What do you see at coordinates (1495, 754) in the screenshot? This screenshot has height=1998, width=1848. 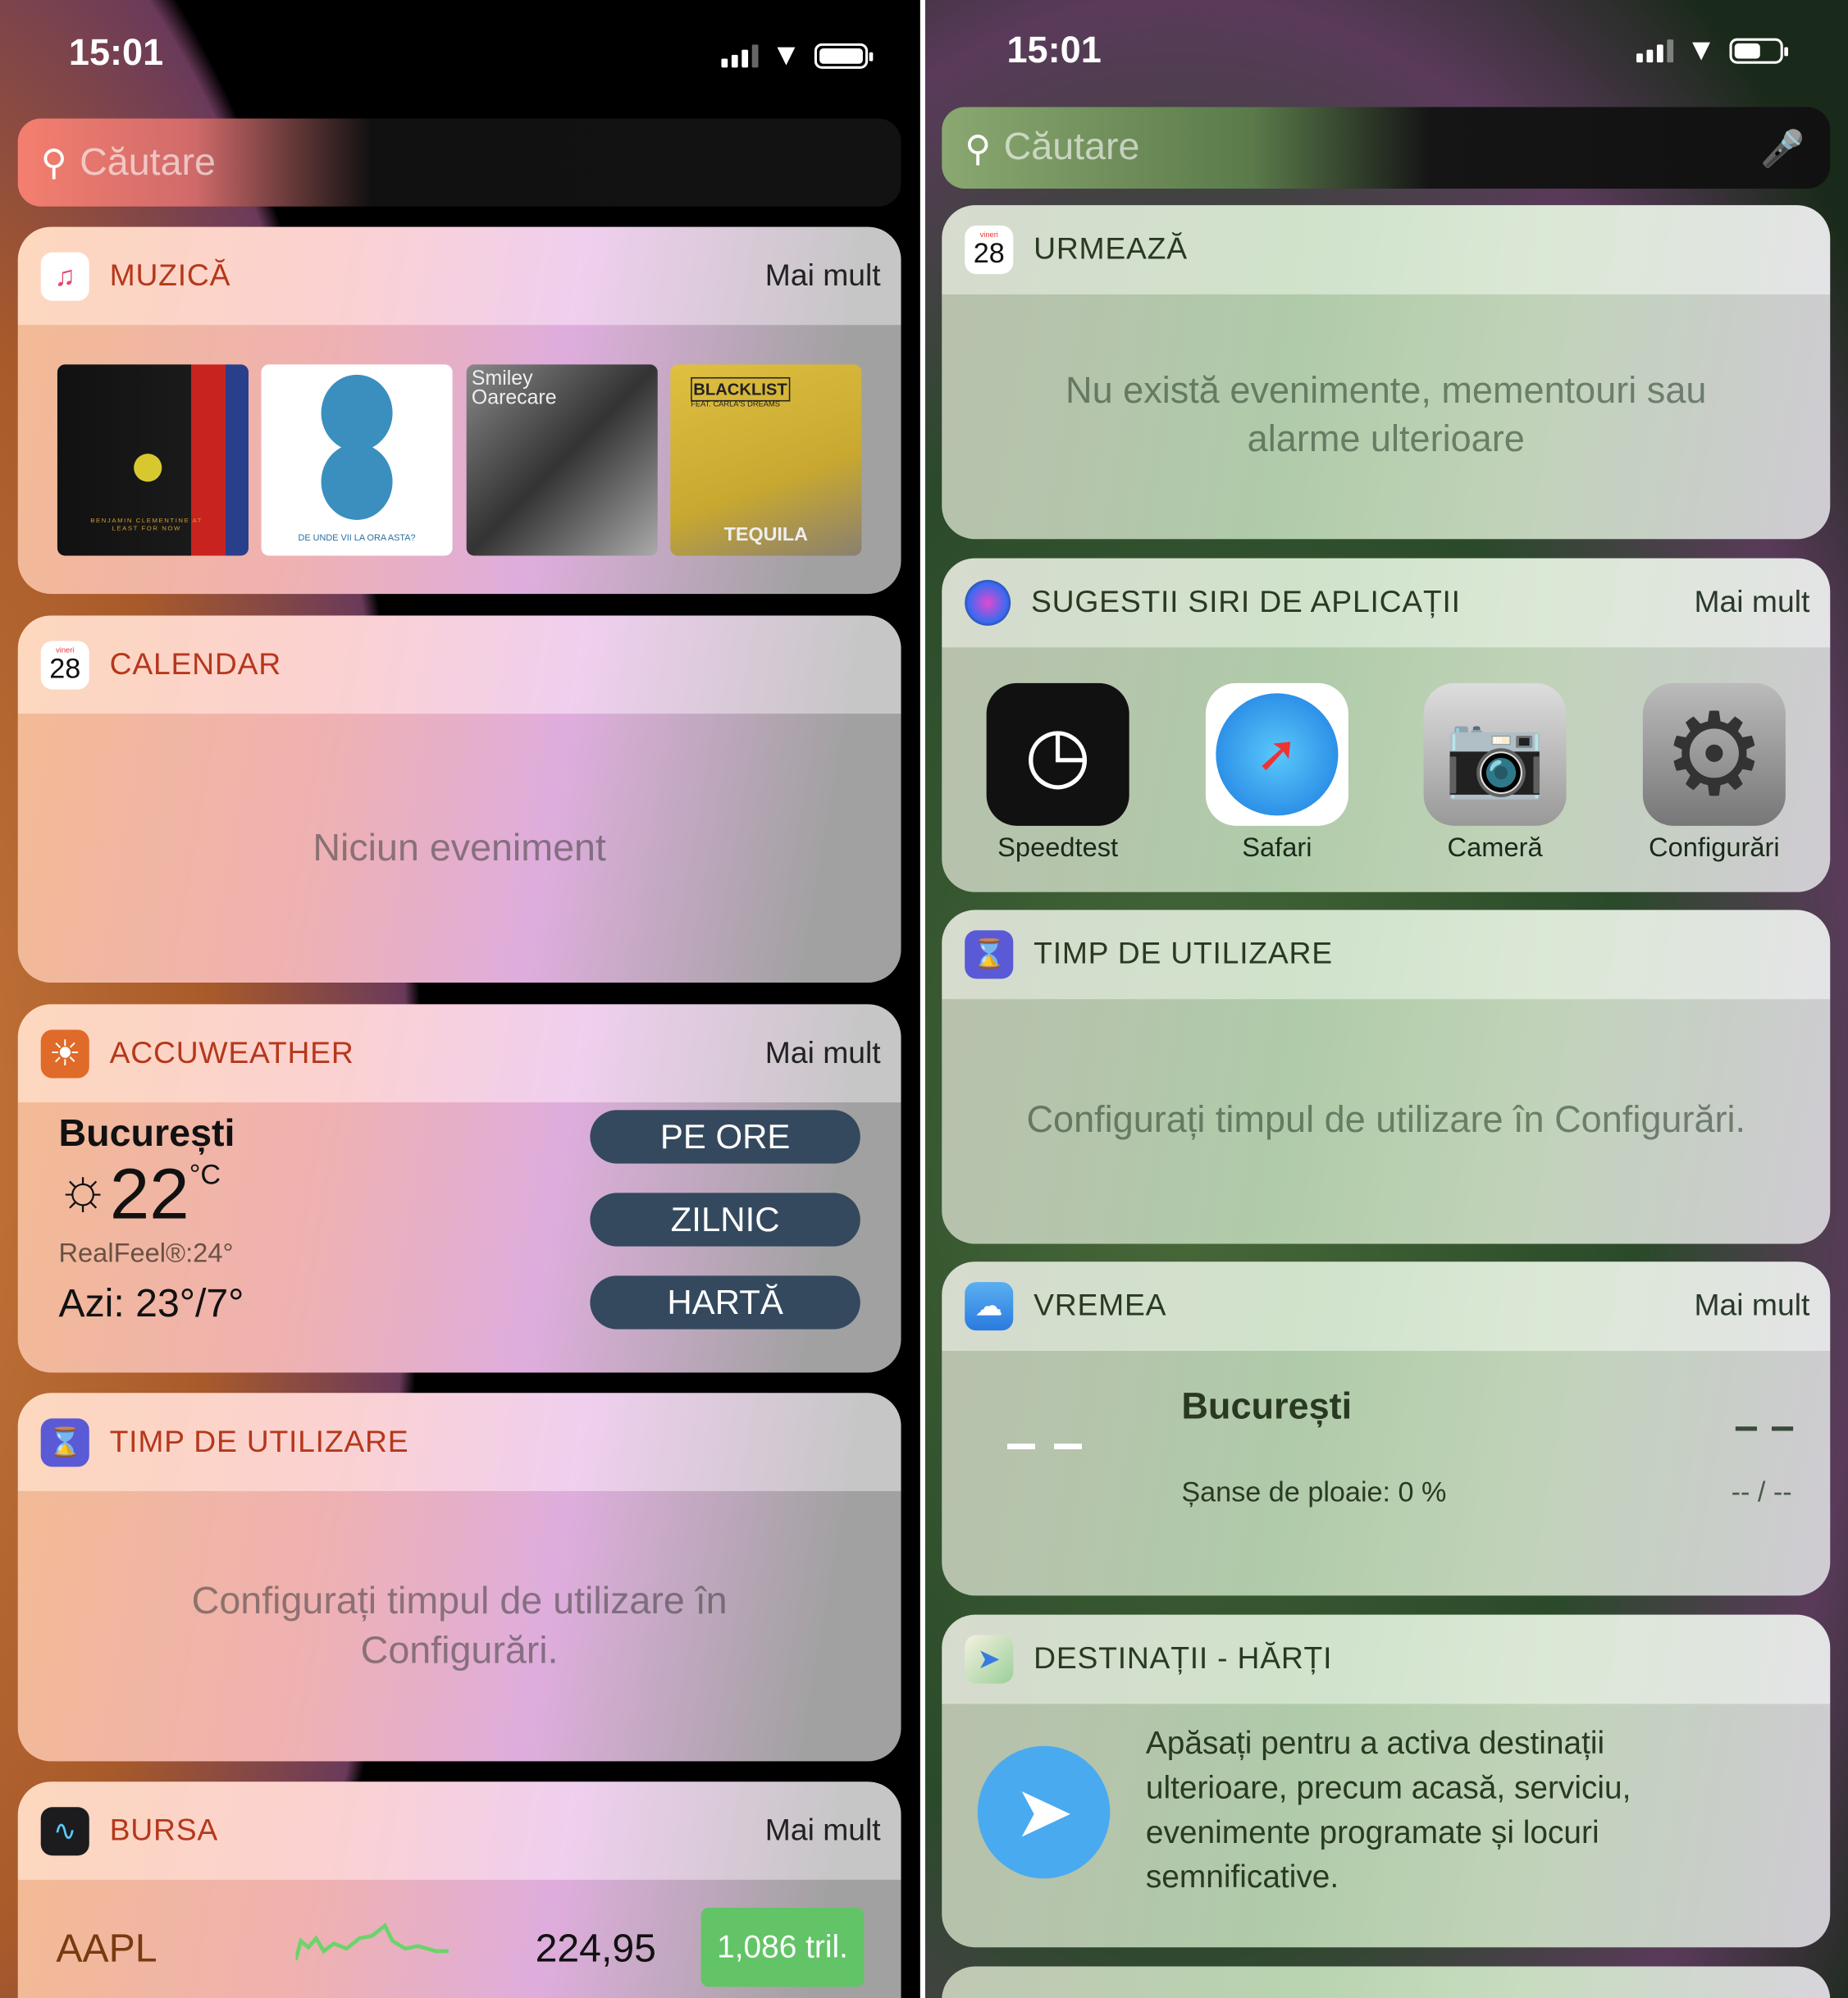 I see `camera-icon: 📷` at bounding box center [1495, 754].